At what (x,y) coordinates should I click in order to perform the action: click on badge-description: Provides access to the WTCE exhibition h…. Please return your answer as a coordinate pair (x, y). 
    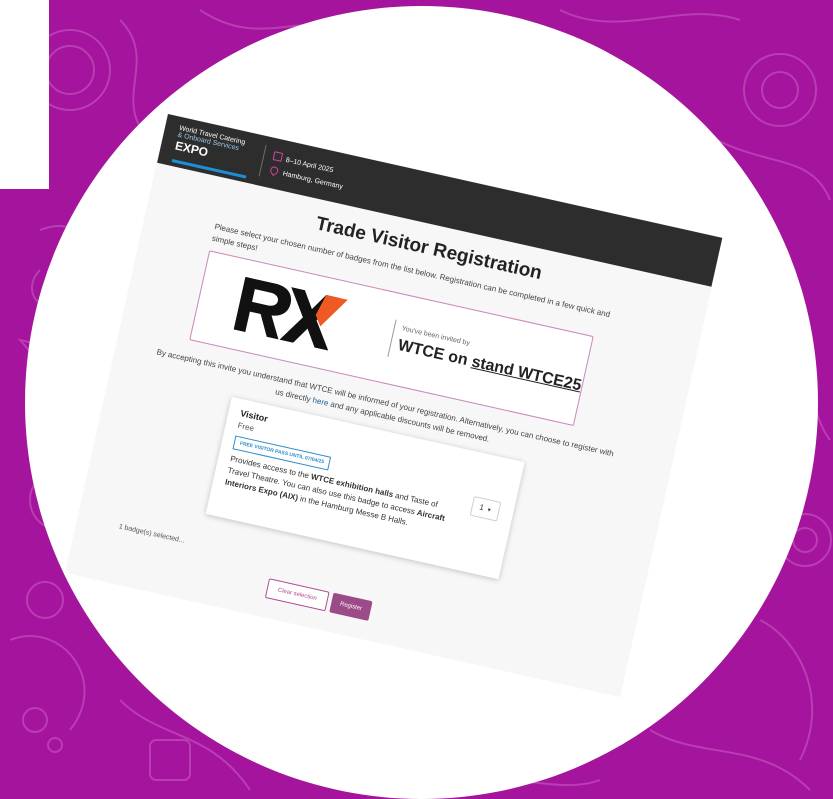
    Looking at the image, I should click on (340, 495).